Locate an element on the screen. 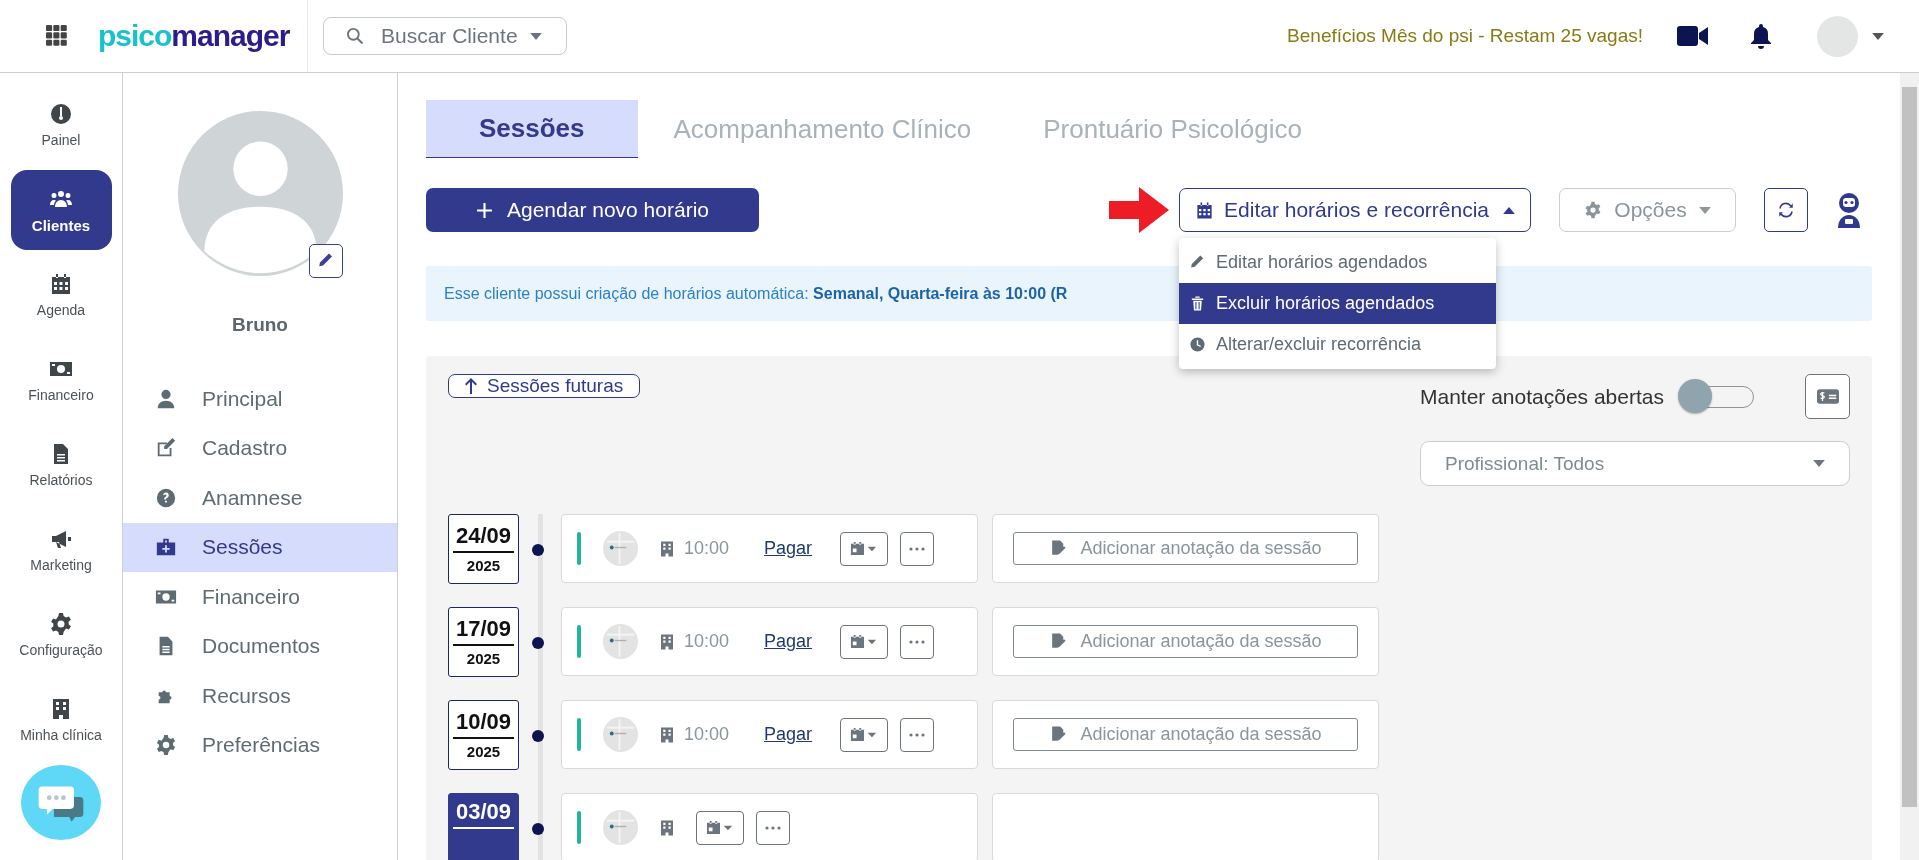  arrow-up-icon is located at coordinates (471, 386).